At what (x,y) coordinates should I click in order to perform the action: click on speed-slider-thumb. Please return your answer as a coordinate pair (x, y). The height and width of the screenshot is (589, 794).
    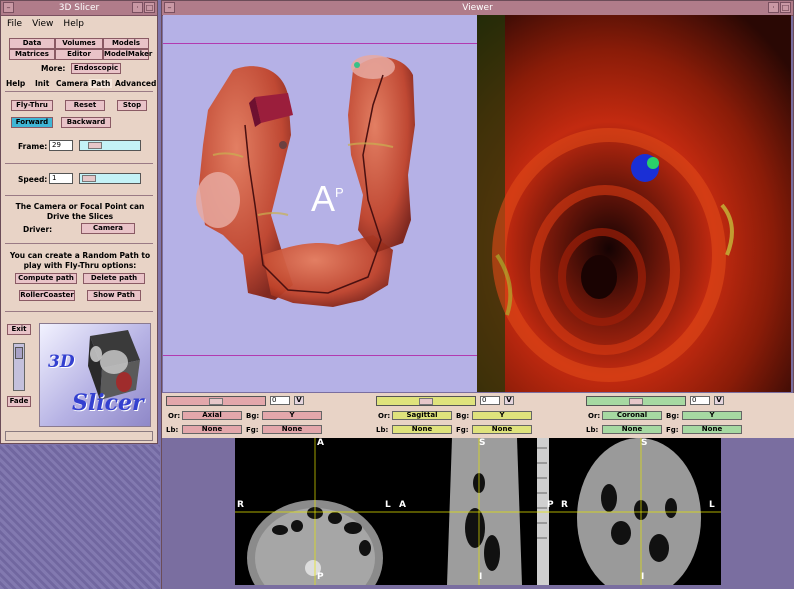
    Looking at the image, I should click on (89, 178).